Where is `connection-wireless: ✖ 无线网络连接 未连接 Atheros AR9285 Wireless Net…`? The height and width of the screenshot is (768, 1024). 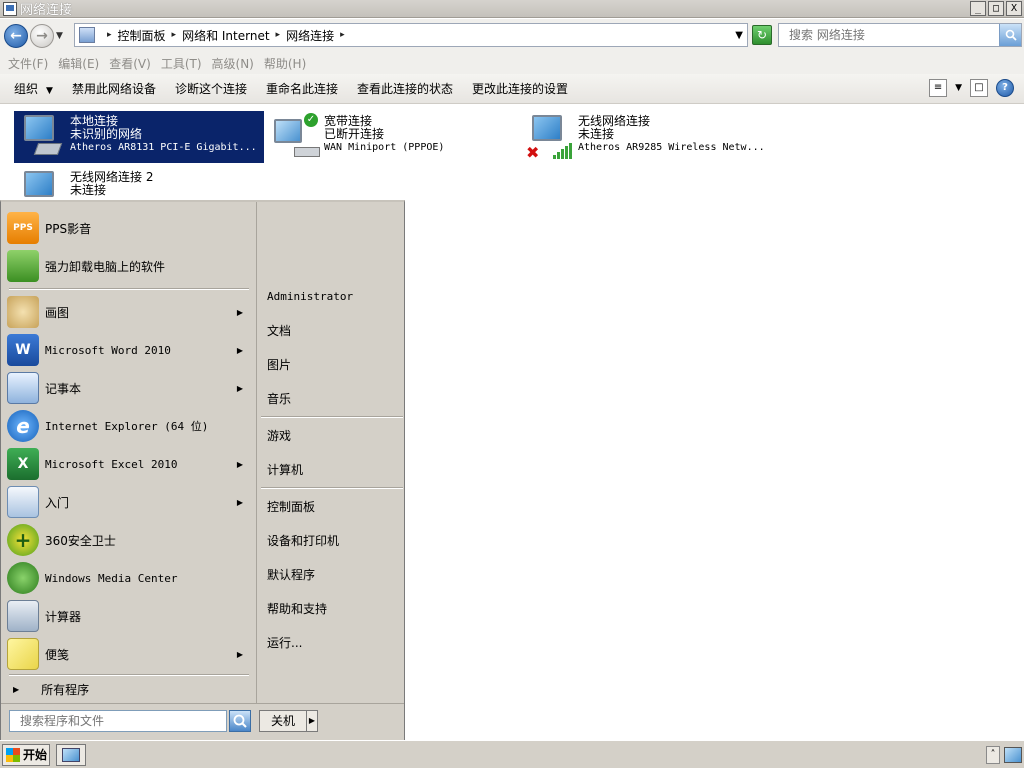
connection-wireless: ✖ 无线网络连接 未连接 Atheros AR9285 Wireless Net… is located at coordinates (652, 137).